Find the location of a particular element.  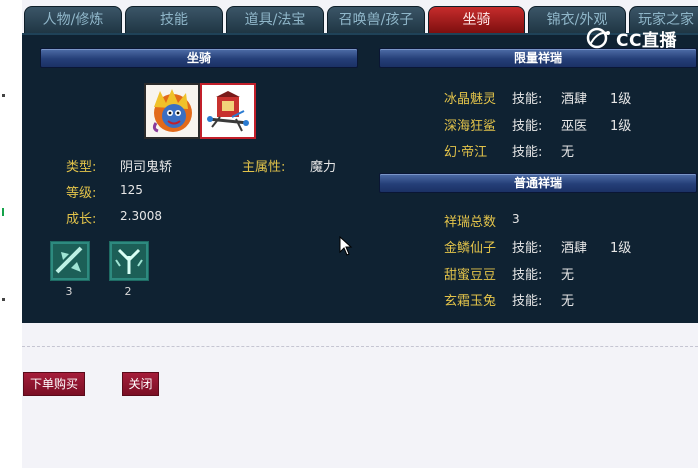

tab-character: 人物/修炼 is located at coordinates (73, 19).